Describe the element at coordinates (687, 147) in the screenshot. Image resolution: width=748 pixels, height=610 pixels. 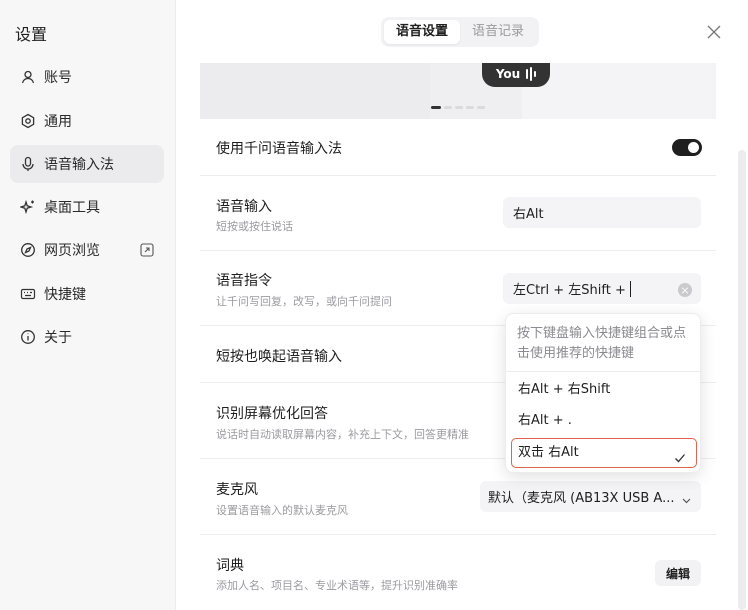
I see `use-qianwen-toggle` at that location.